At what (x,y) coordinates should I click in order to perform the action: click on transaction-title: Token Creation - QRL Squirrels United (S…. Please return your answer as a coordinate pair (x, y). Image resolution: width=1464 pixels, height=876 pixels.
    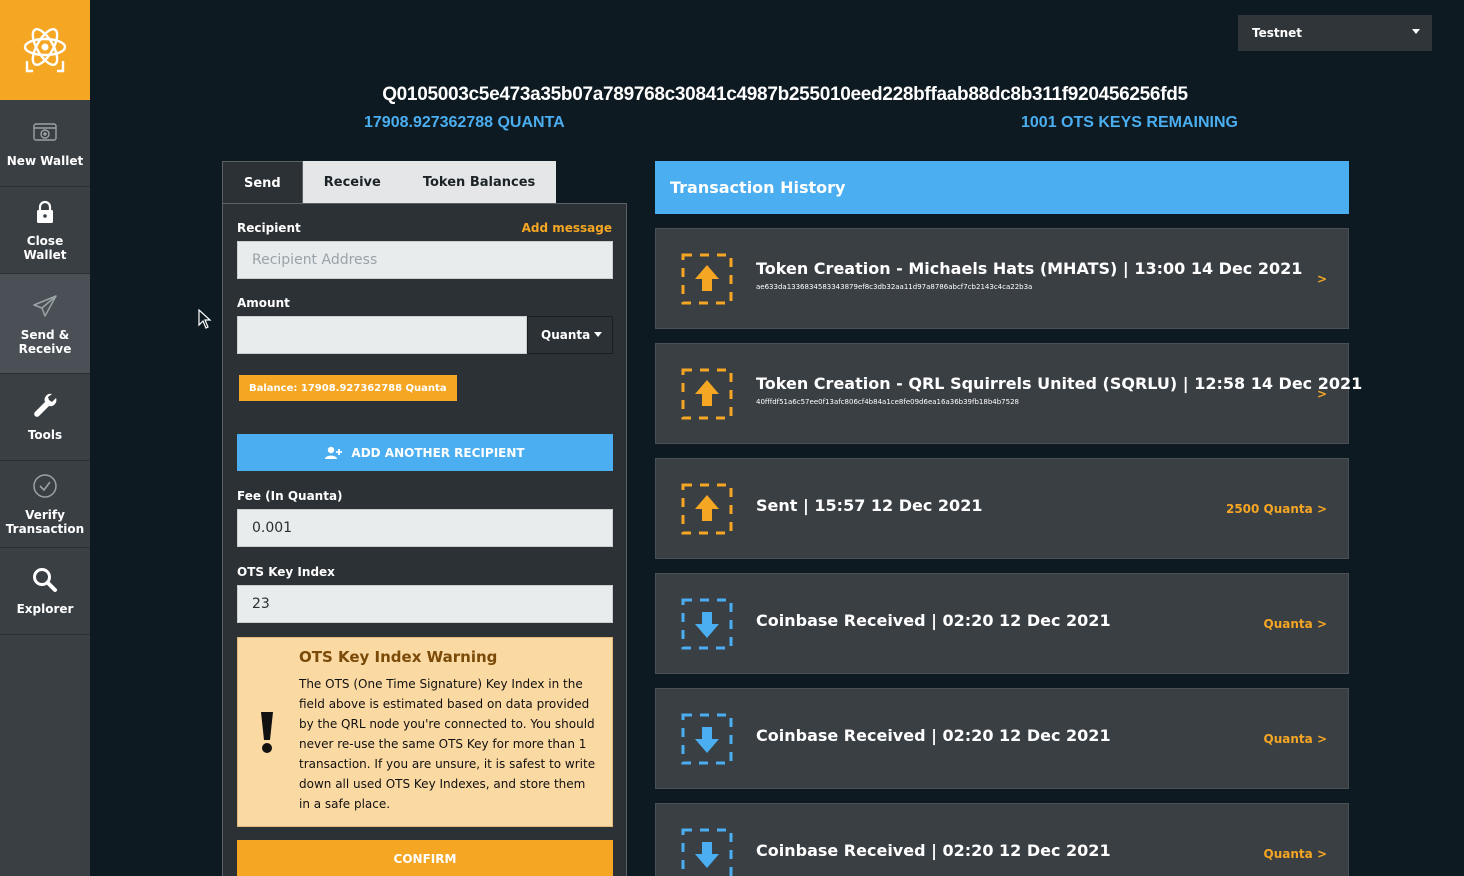
    Looking at the image, I should click on (1059, 383).